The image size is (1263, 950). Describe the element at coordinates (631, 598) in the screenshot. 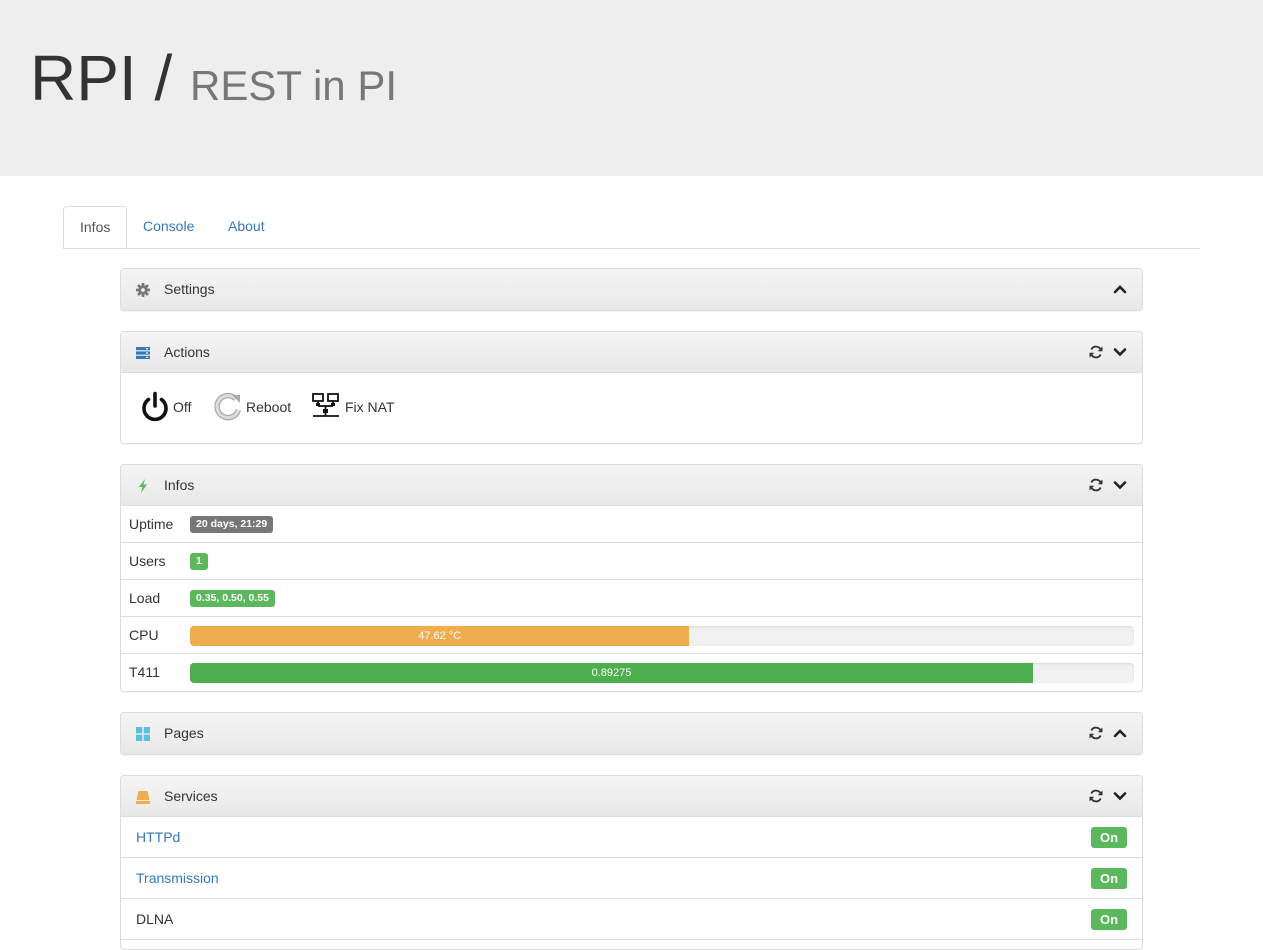

I see `load-row: Load 0.35, 0.50, 0.55` at that location.